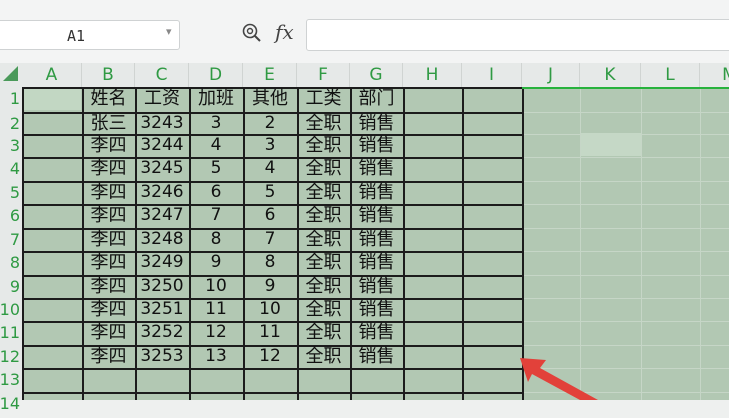  Describe the element at coordinates (270, 75) in the screenshot. I see `column-header-e: E` at that location.